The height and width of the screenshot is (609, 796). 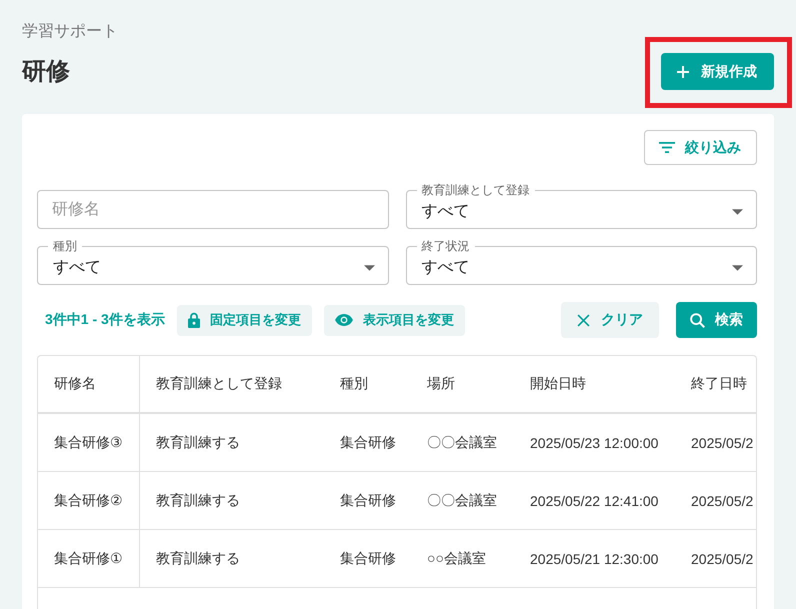 What do you see at coordinates (700, 147) in the screenshot?
I see `filter-button: 絞り込み` at bounding box center [700, 147].